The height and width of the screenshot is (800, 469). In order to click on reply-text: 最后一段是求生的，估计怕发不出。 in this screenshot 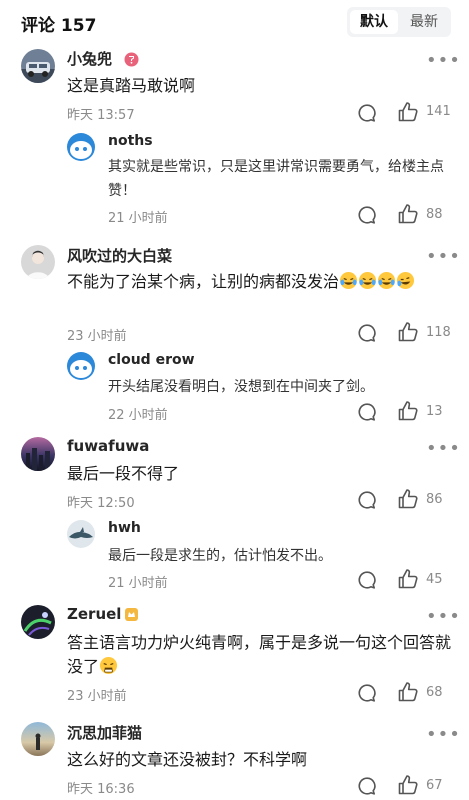, I will do `click(220, 556)`.